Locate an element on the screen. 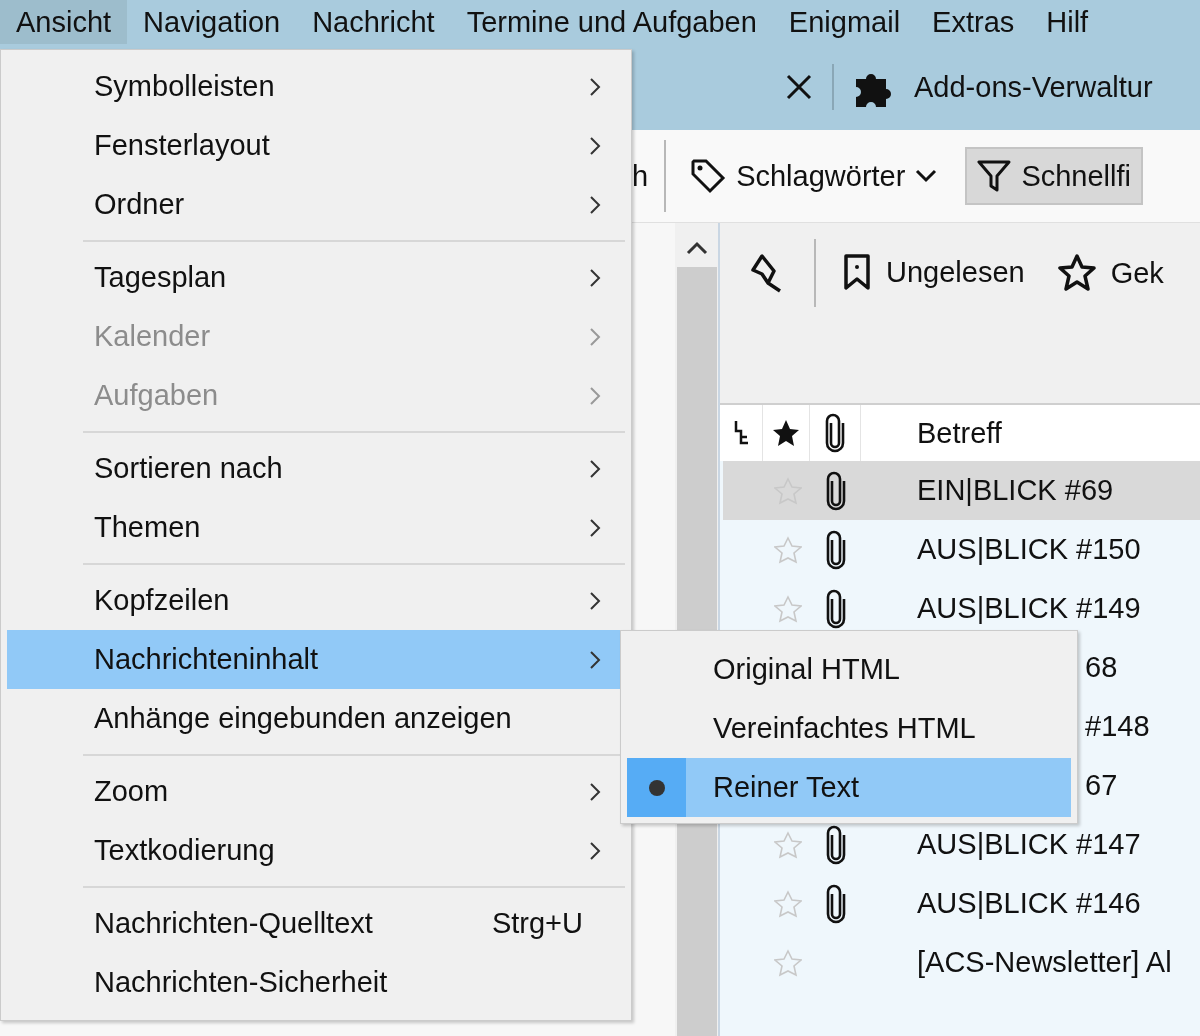  subject-text: AUS|BLICK #149 is located at coordinates (1029, 608).